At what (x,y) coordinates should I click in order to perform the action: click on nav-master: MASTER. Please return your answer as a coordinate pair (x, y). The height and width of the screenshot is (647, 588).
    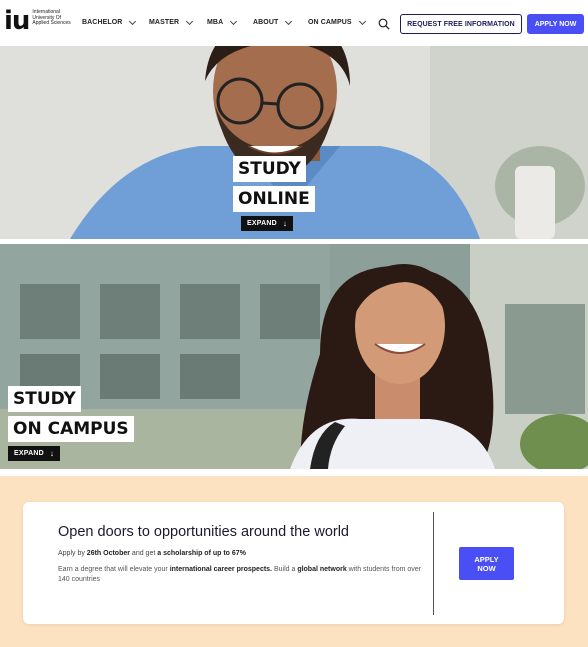
    Looking at the image, I should click on (171, 21).